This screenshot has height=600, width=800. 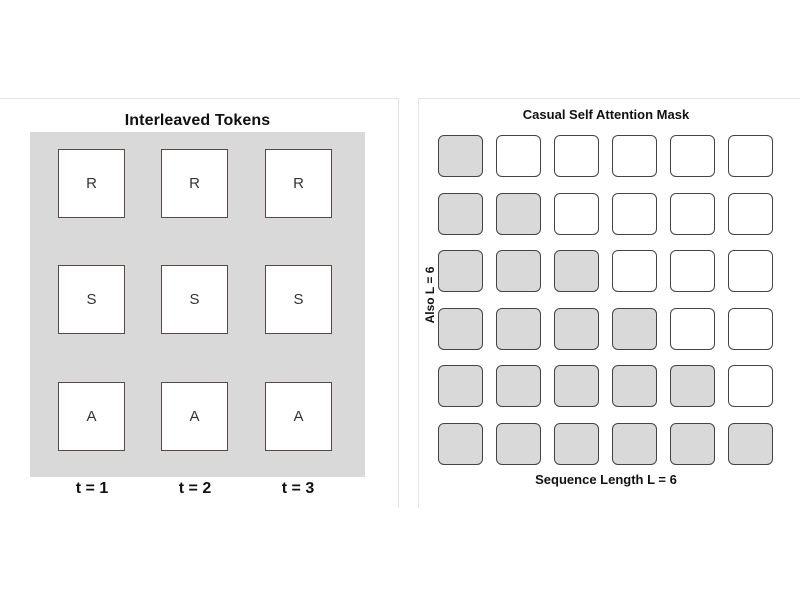 I want to click on token-r-t3: R, so click(x=298, y=183).